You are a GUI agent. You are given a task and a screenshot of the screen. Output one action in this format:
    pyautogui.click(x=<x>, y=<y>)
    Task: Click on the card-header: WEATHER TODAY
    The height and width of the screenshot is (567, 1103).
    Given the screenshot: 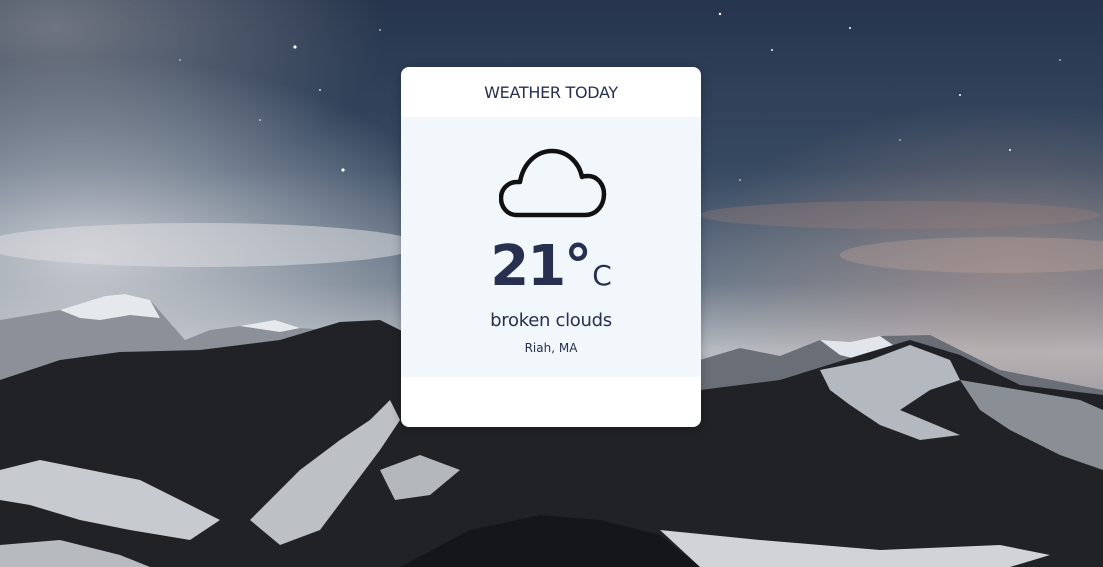 What is the action you would take?
    pyautogui.click(x=551, y=92)
    